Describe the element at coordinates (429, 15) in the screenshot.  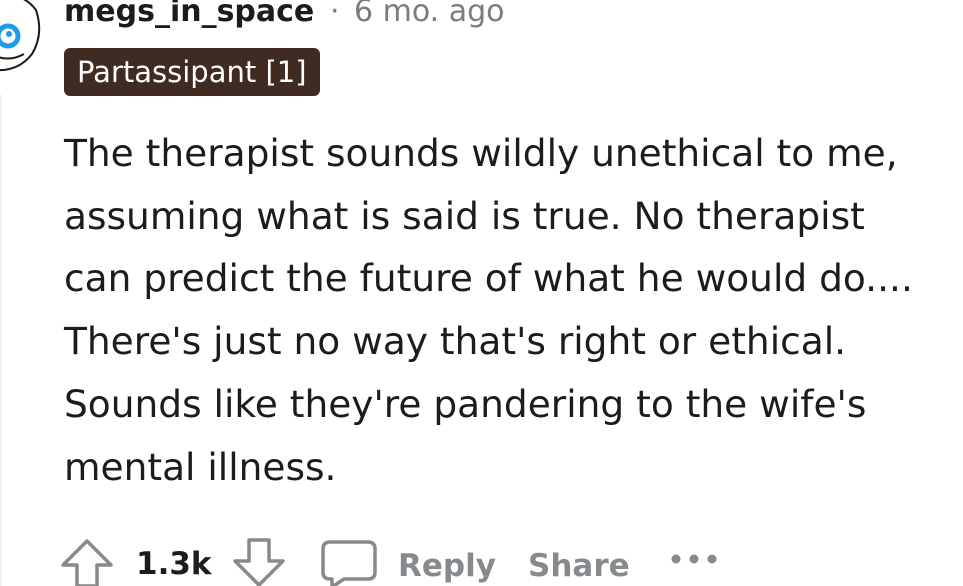
I see `timestamp: 6 mo. ago` at that location.